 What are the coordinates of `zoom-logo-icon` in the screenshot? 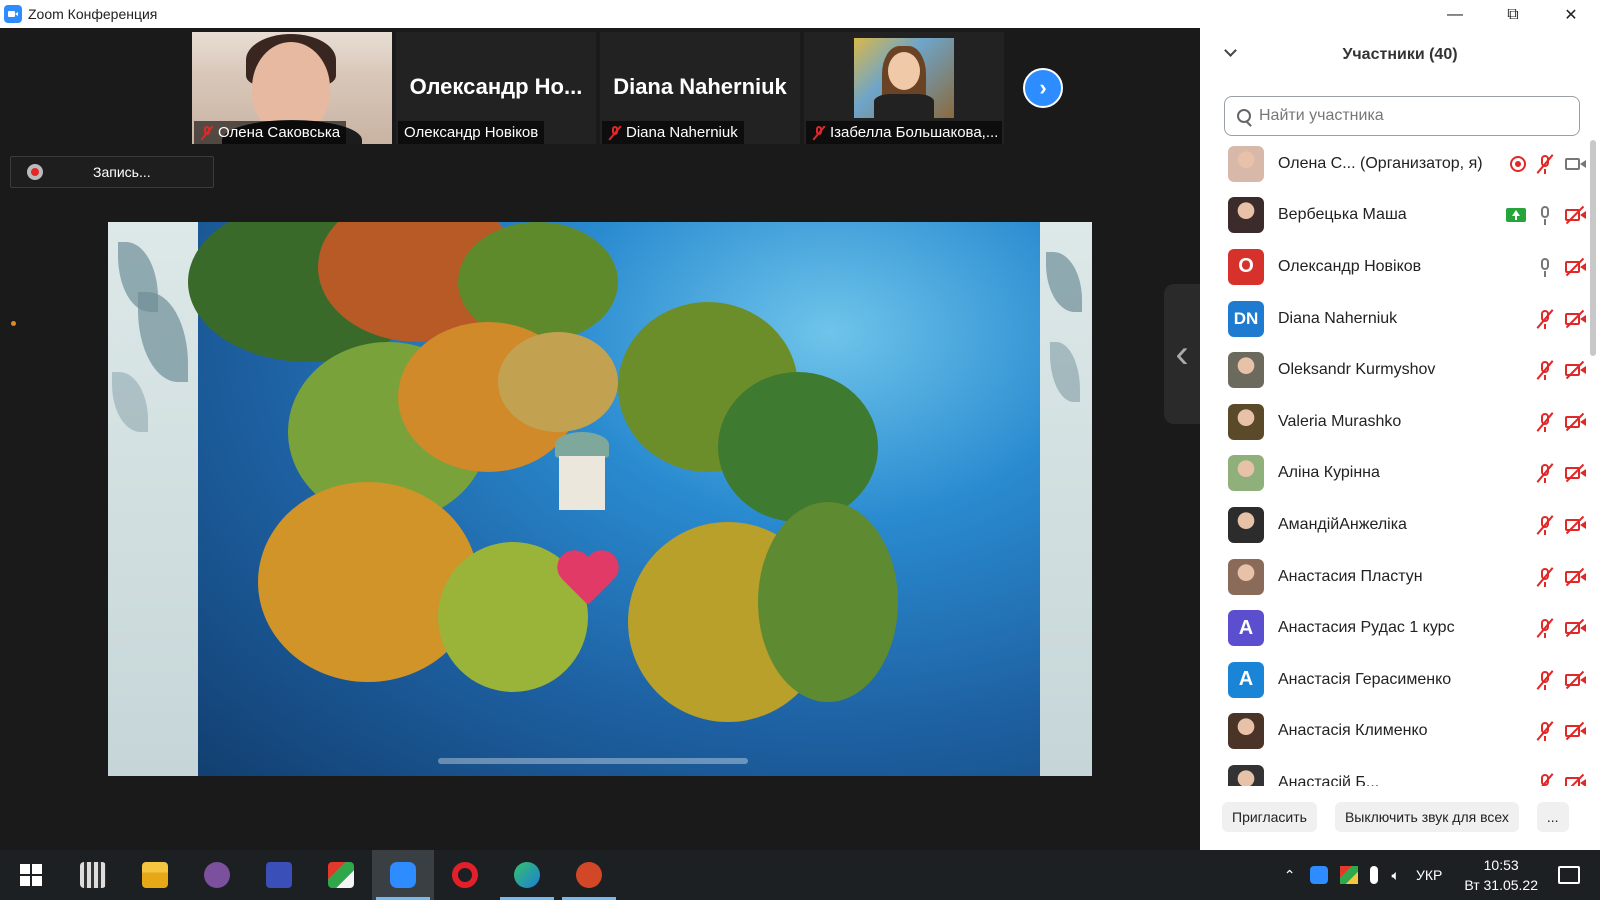 It's located at (13, 14).